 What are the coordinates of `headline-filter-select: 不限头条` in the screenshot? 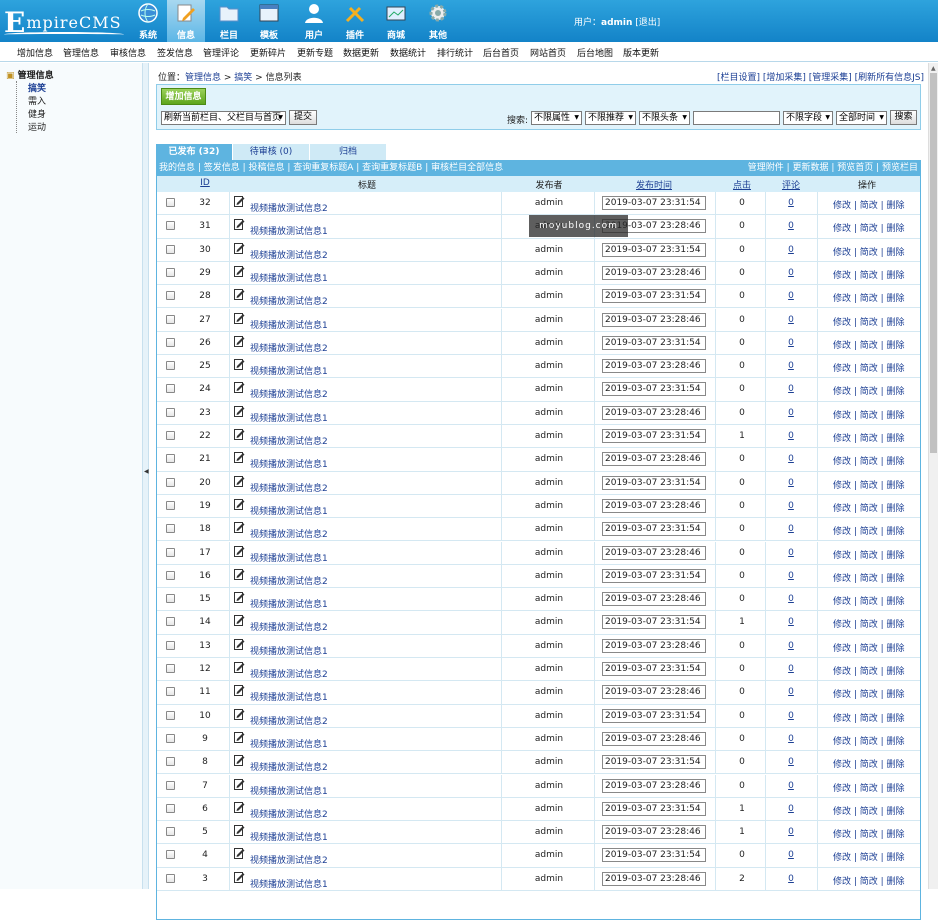 It's located at (664, 118).